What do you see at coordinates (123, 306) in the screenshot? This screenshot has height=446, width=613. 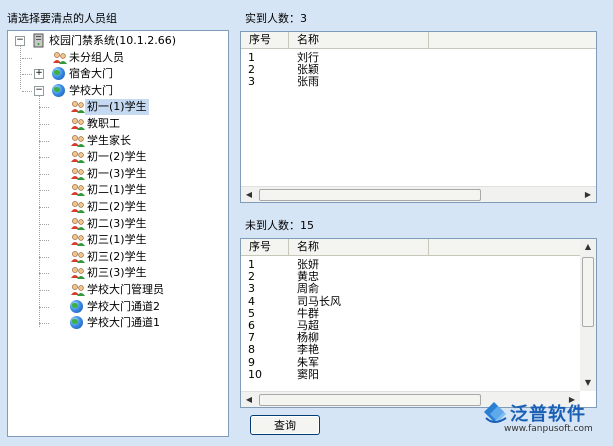 I see `tree-node-label: 学校大门通道2` at bounding box center [123, 306].